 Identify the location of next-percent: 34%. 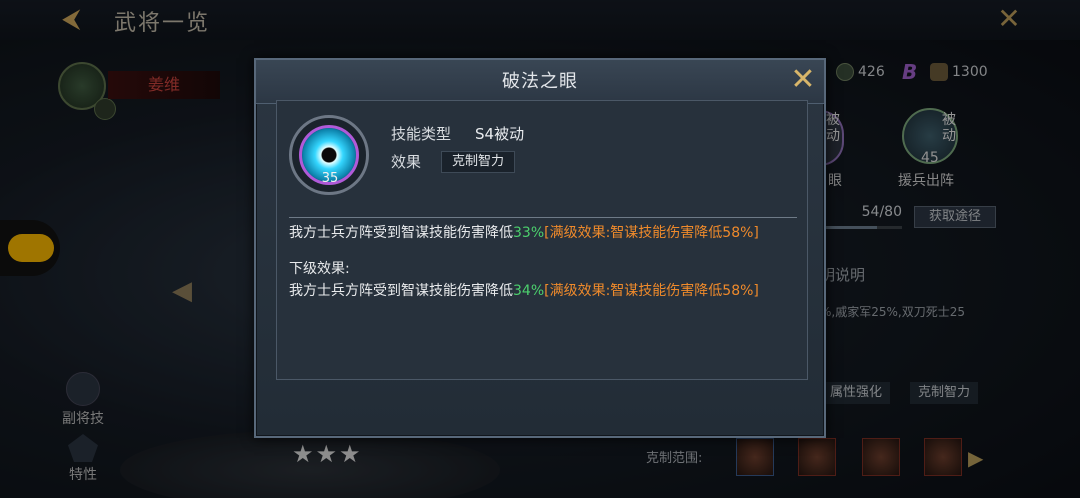
(529, 291).